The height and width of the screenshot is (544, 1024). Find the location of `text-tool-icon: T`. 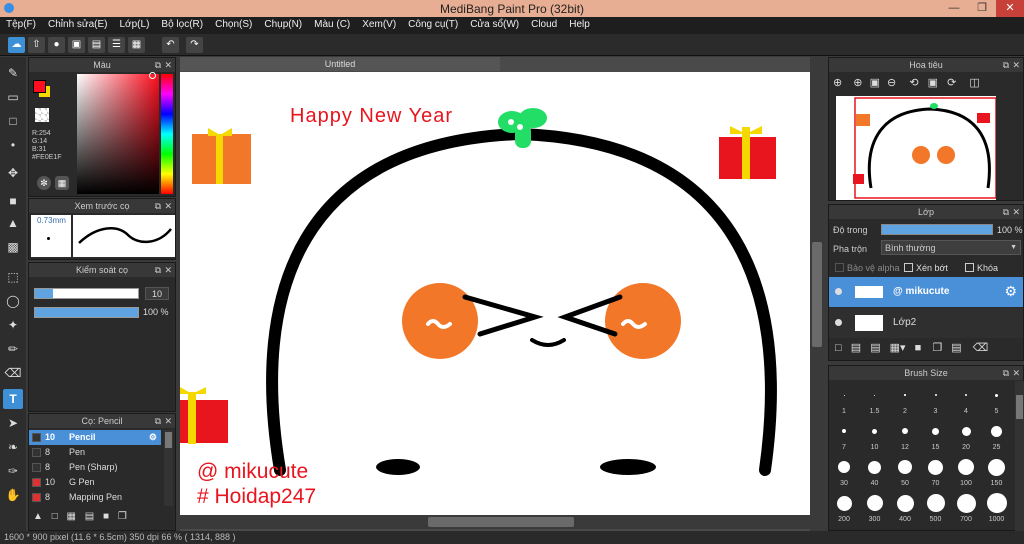

text-tool-icon: T is located at coordinates (13, 399).